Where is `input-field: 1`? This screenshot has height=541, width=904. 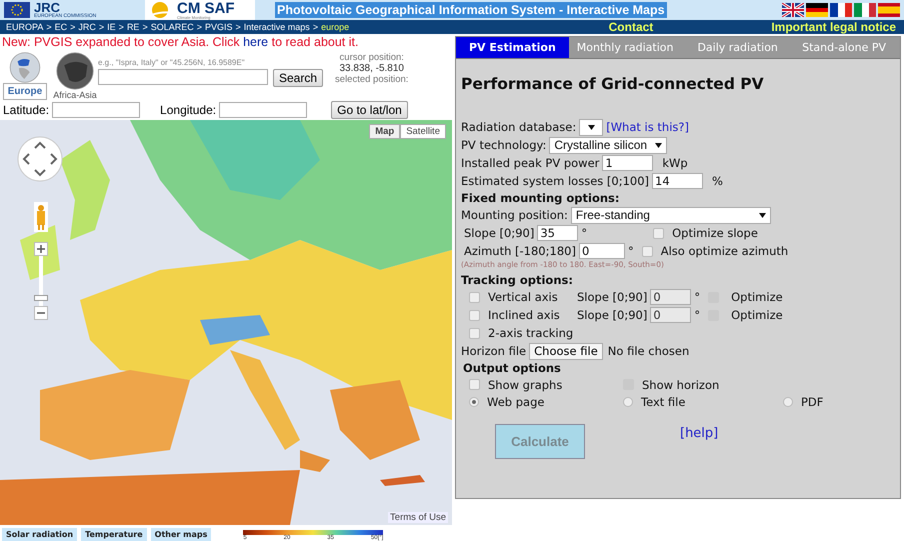 input-field: 1 is located at coordinates (628, 163).